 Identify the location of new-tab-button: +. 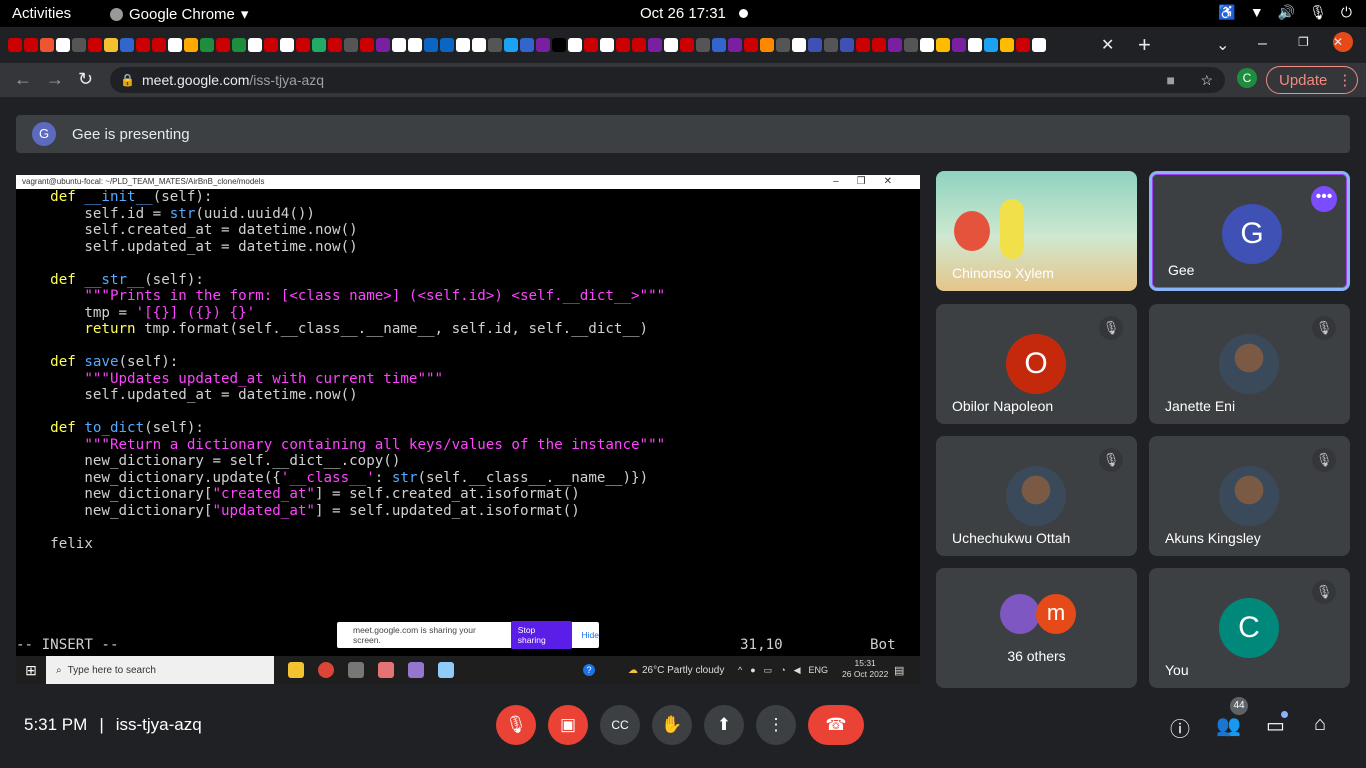
(1144, 45).